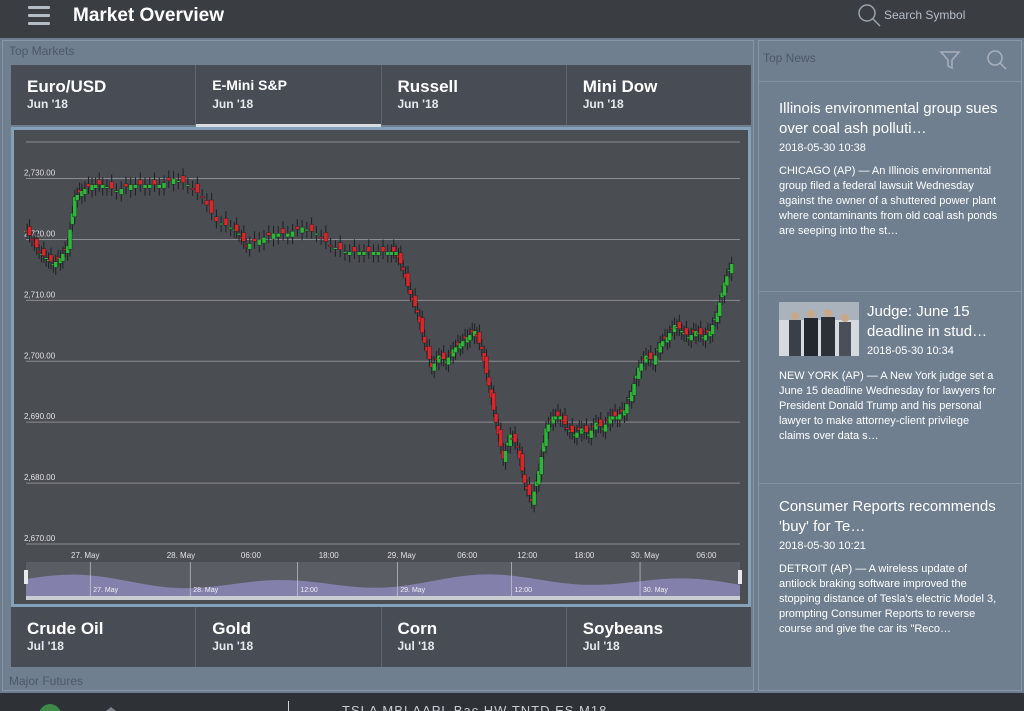 The width and height of the screenshot is (1024, 711). Describe the element at coordinates (474, 95) in the screenshot. I see `tab-russell: Russell Jun '18` at that location.